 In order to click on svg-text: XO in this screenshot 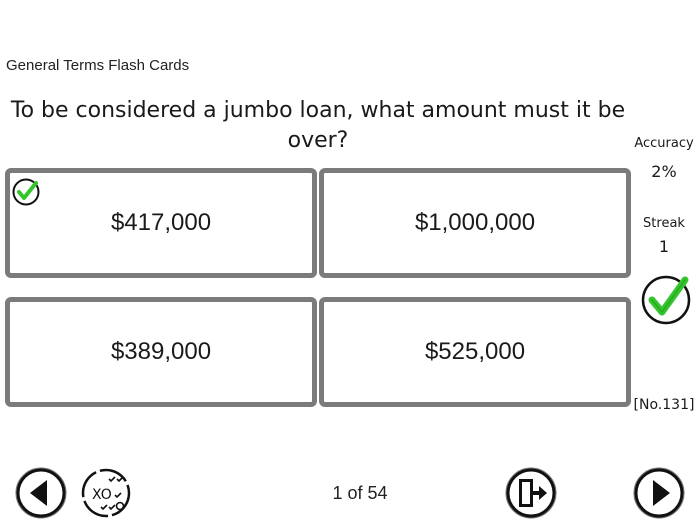, I will do `click(102, 495)`.